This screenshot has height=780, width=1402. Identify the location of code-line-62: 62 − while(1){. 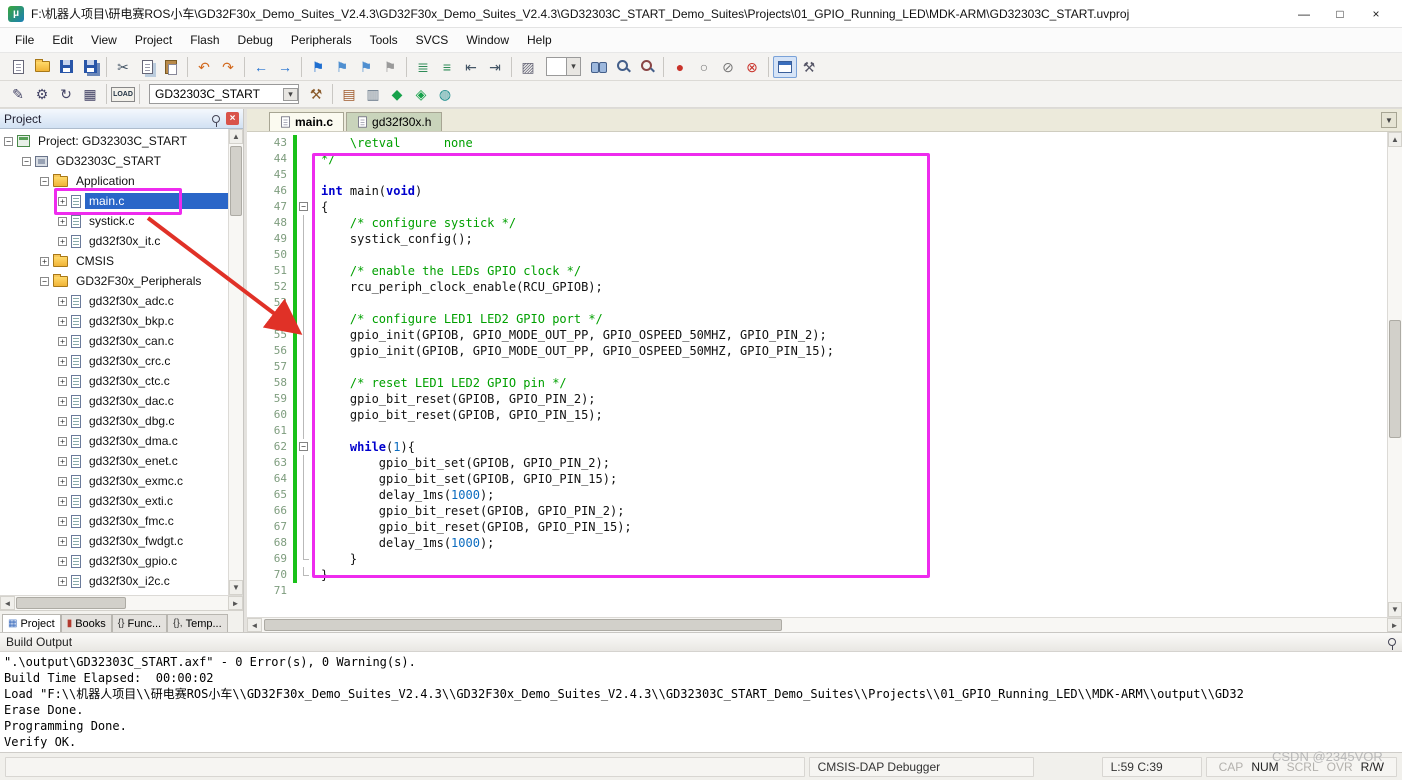
(817, 447).